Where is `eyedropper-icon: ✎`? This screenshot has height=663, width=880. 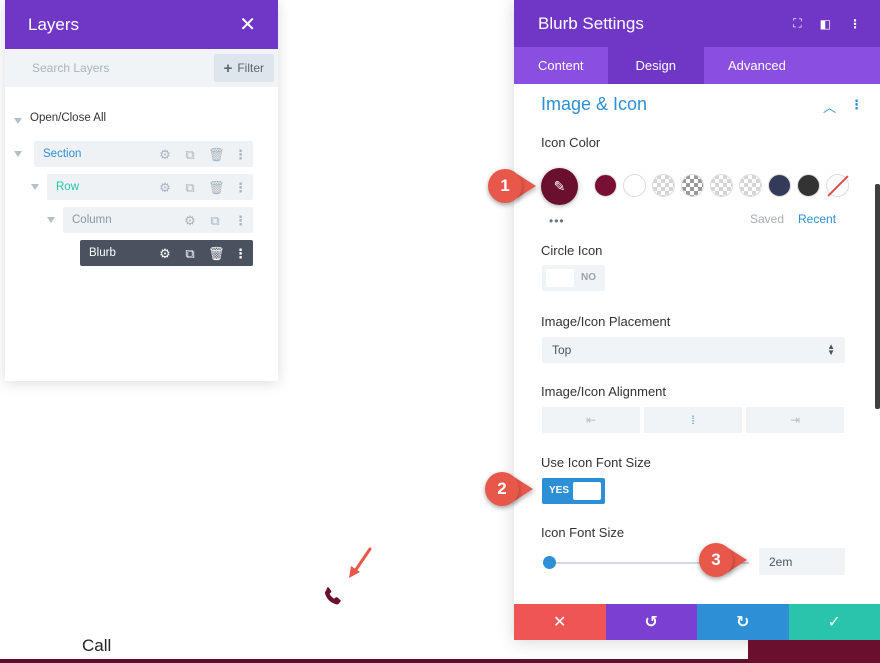 eyedropper-icon: ✎ is located at coordinates (559, 186).